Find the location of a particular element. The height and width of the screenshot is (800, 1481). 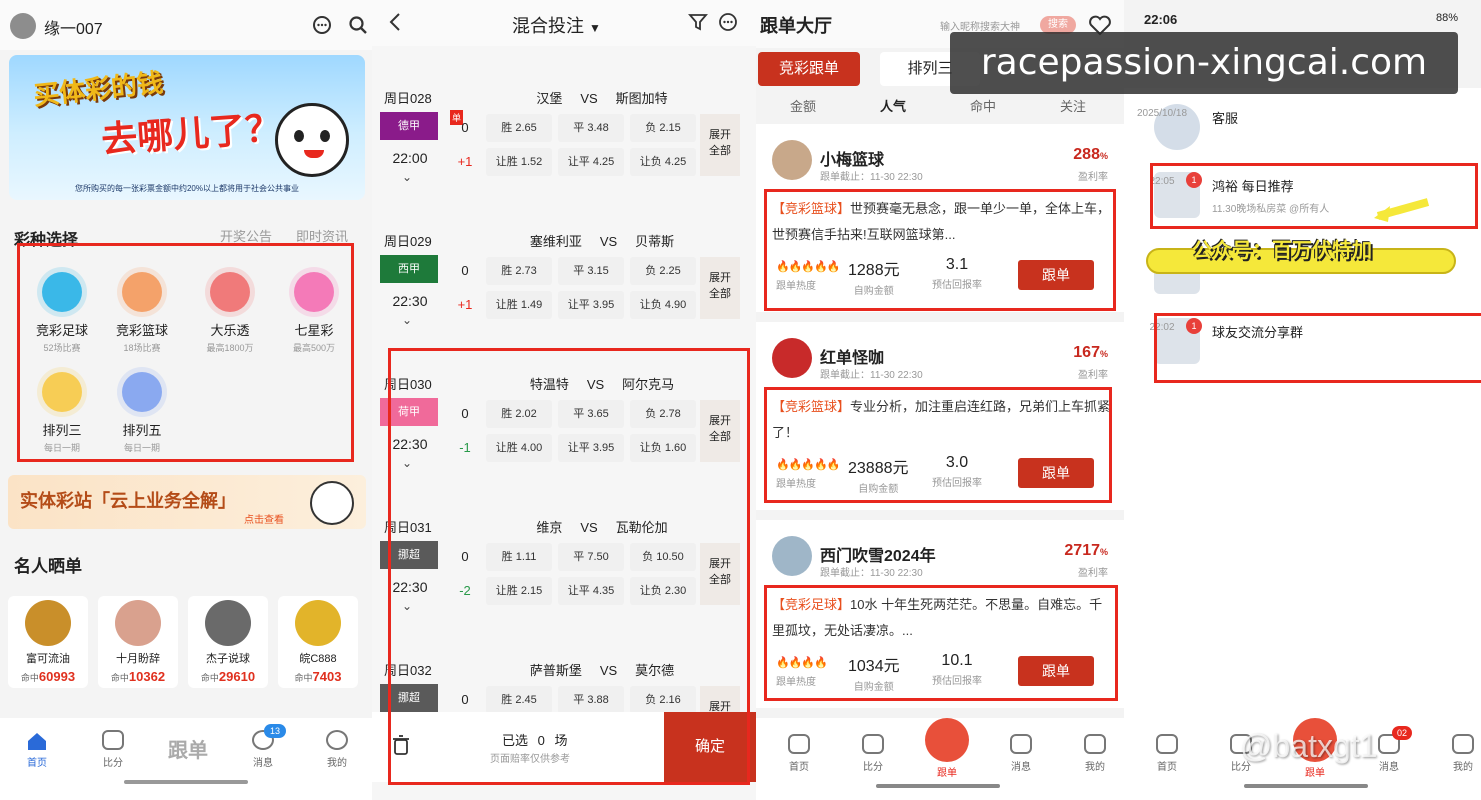

bottom-tab: 比分 is located at coordinates (873, 753).